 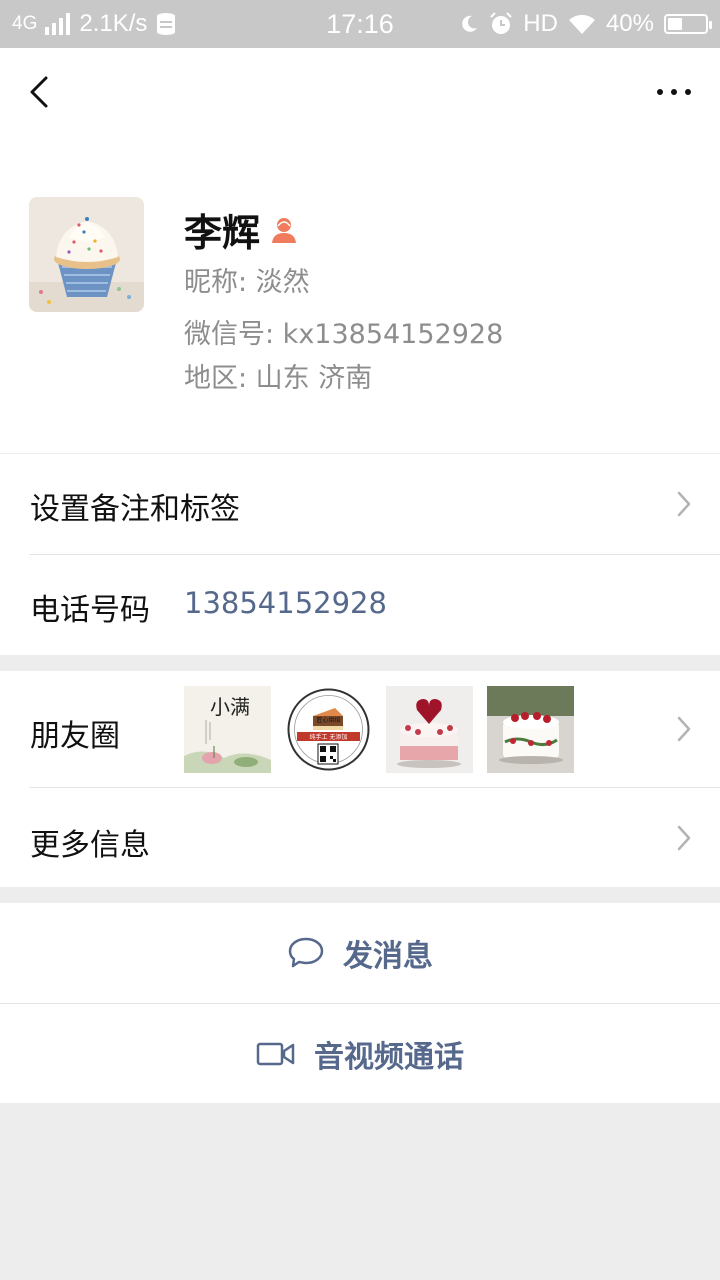 What do you see at coordinates (540, 23) in the screenshot?
I see `hd-indicator: HD` at bounding box center [540, 23].